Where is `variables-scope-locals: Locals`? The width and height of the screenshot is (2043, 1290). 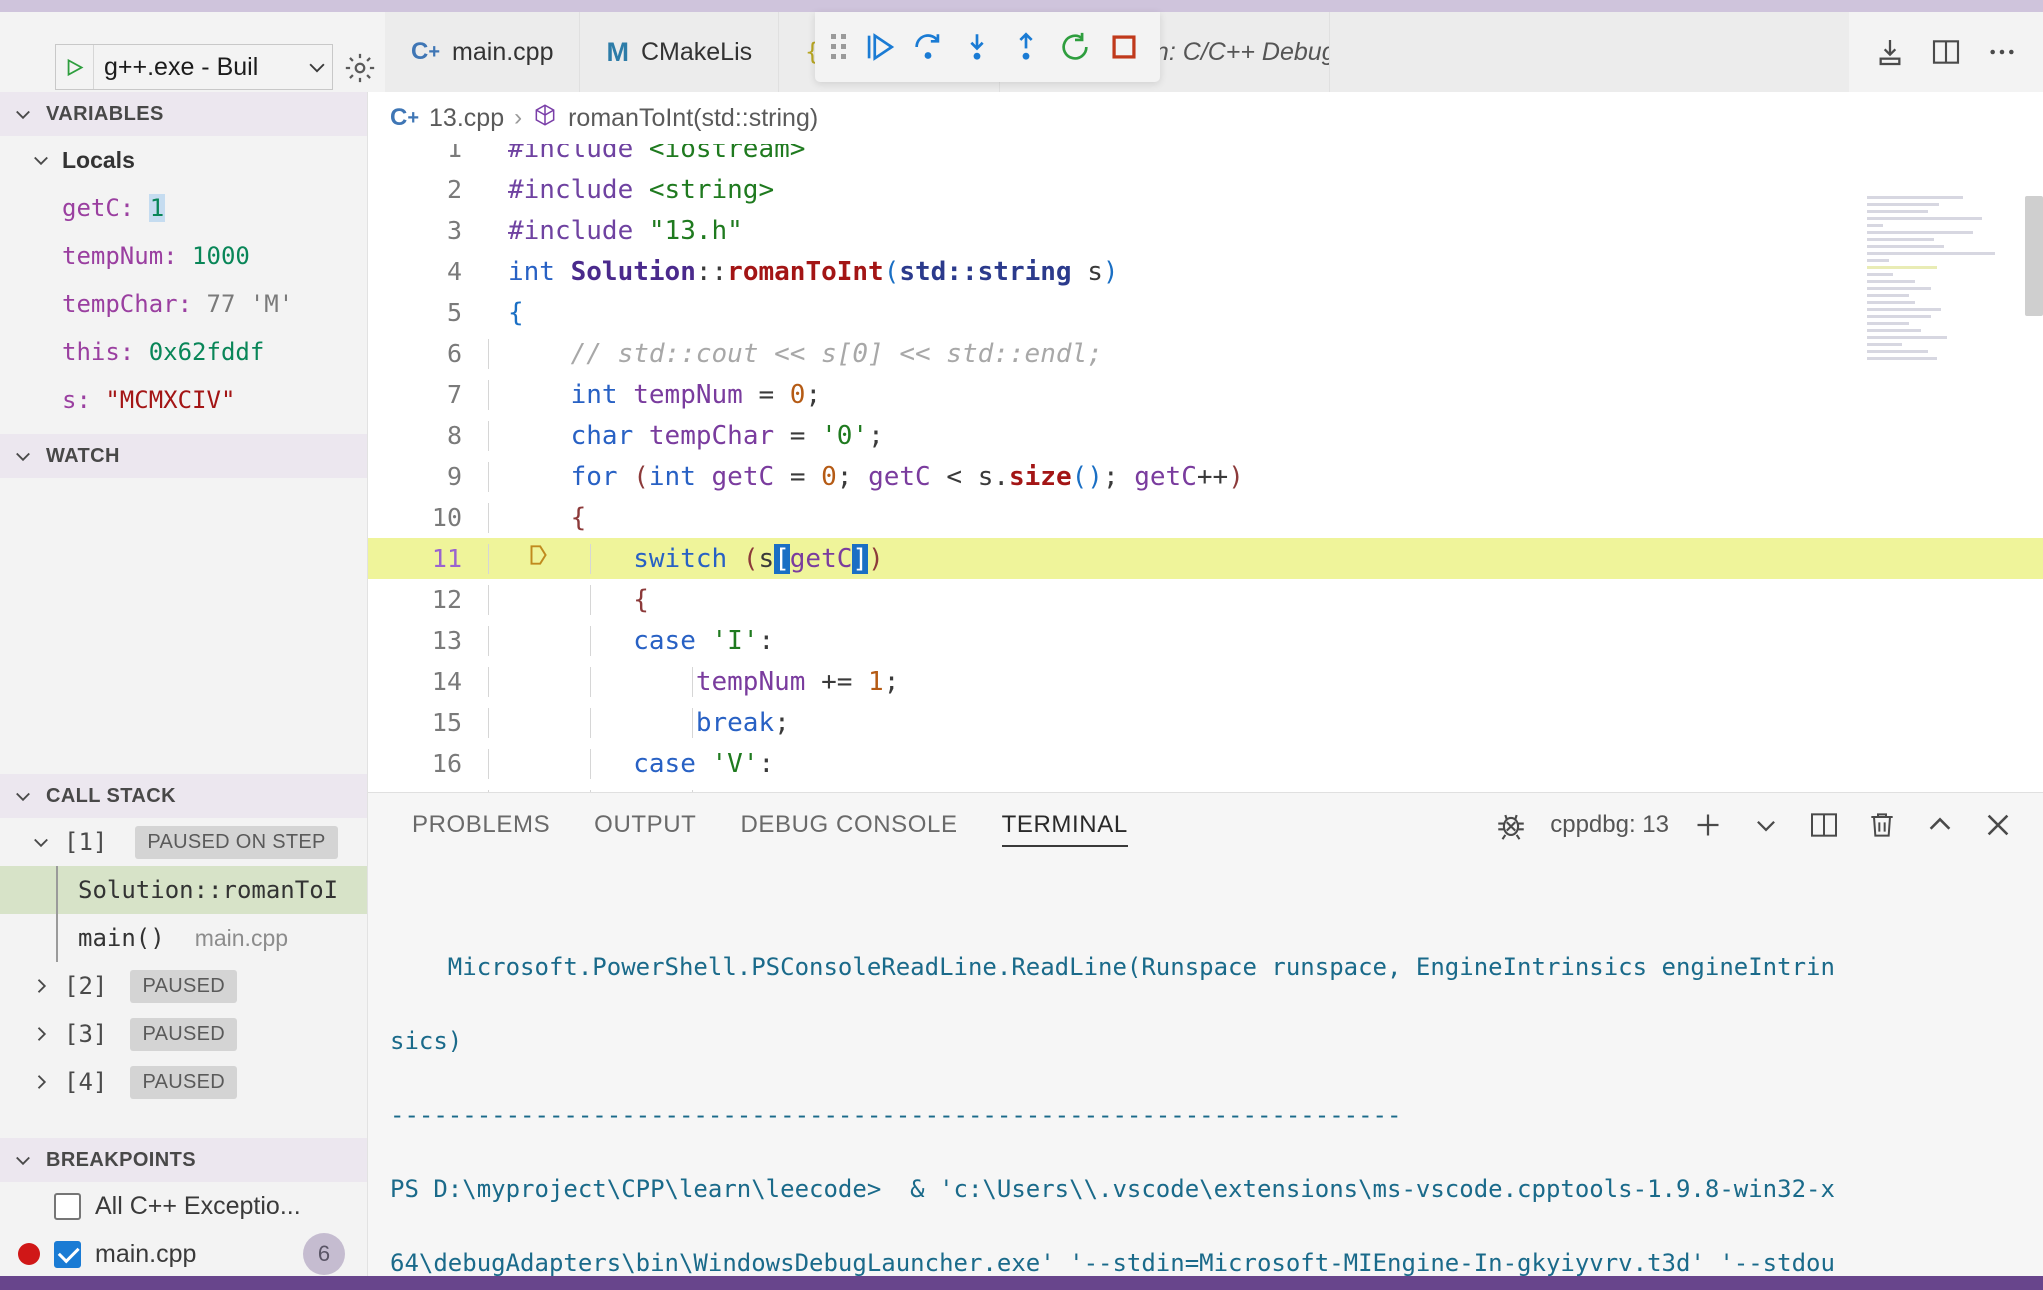 variables-scope-locals: Locals is located at coordinates (183, 160).